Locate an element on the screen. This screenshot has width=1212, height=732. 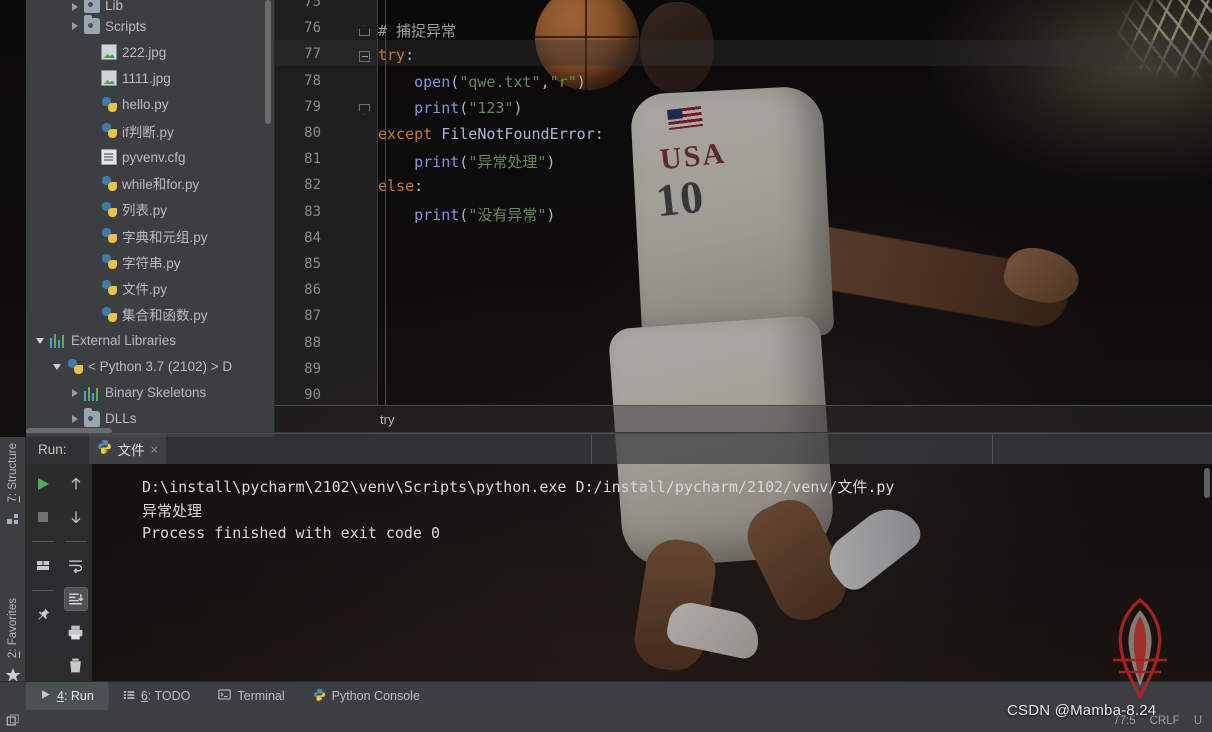
bottom-tab-python-console: Python Console is located at coordinates (366, 696).